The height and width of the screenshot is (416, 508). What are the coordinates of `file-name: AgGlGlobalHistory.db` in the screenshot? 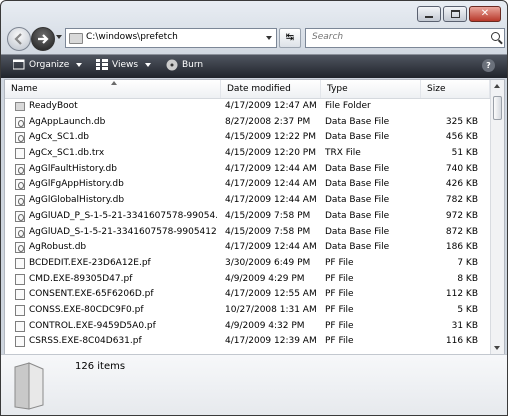 It's located at (77, 200).